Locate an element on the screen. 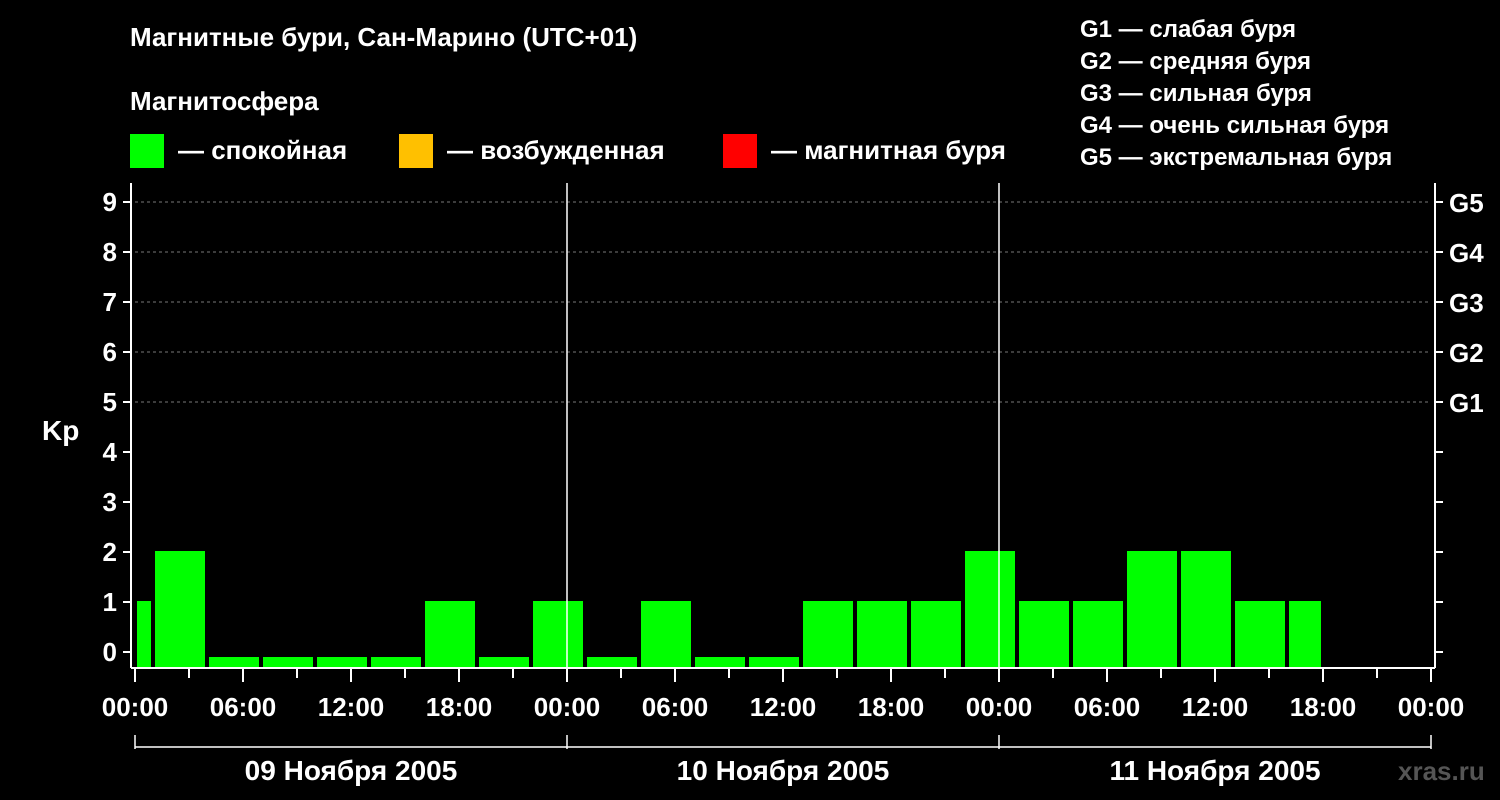 Image resolution: width=1500 pixels, height=800 pixels. y-tick-label: 6 is located at coordinates (110, 352).